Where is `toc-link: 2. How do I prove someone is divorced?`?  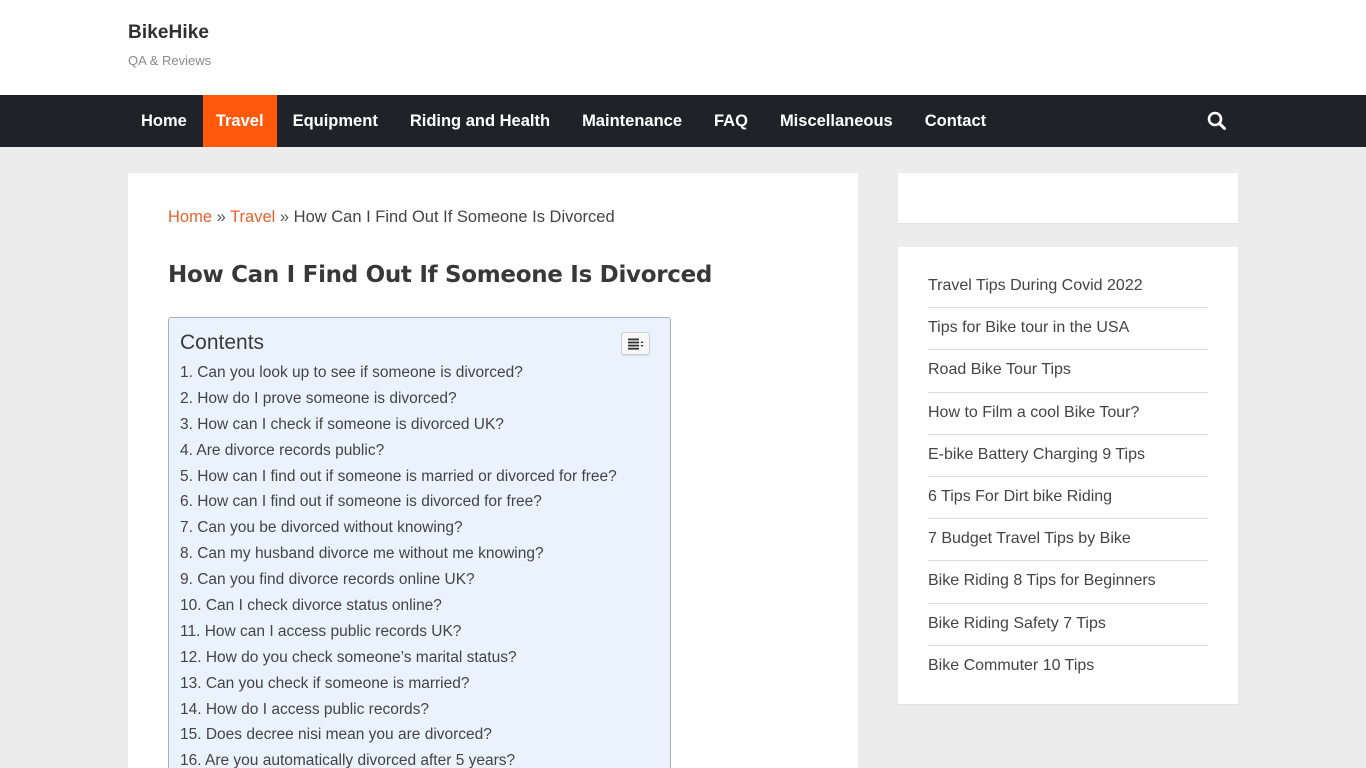 toc-link: 2. How do I prove someone is divorced? is located at coordinates (398, 399).